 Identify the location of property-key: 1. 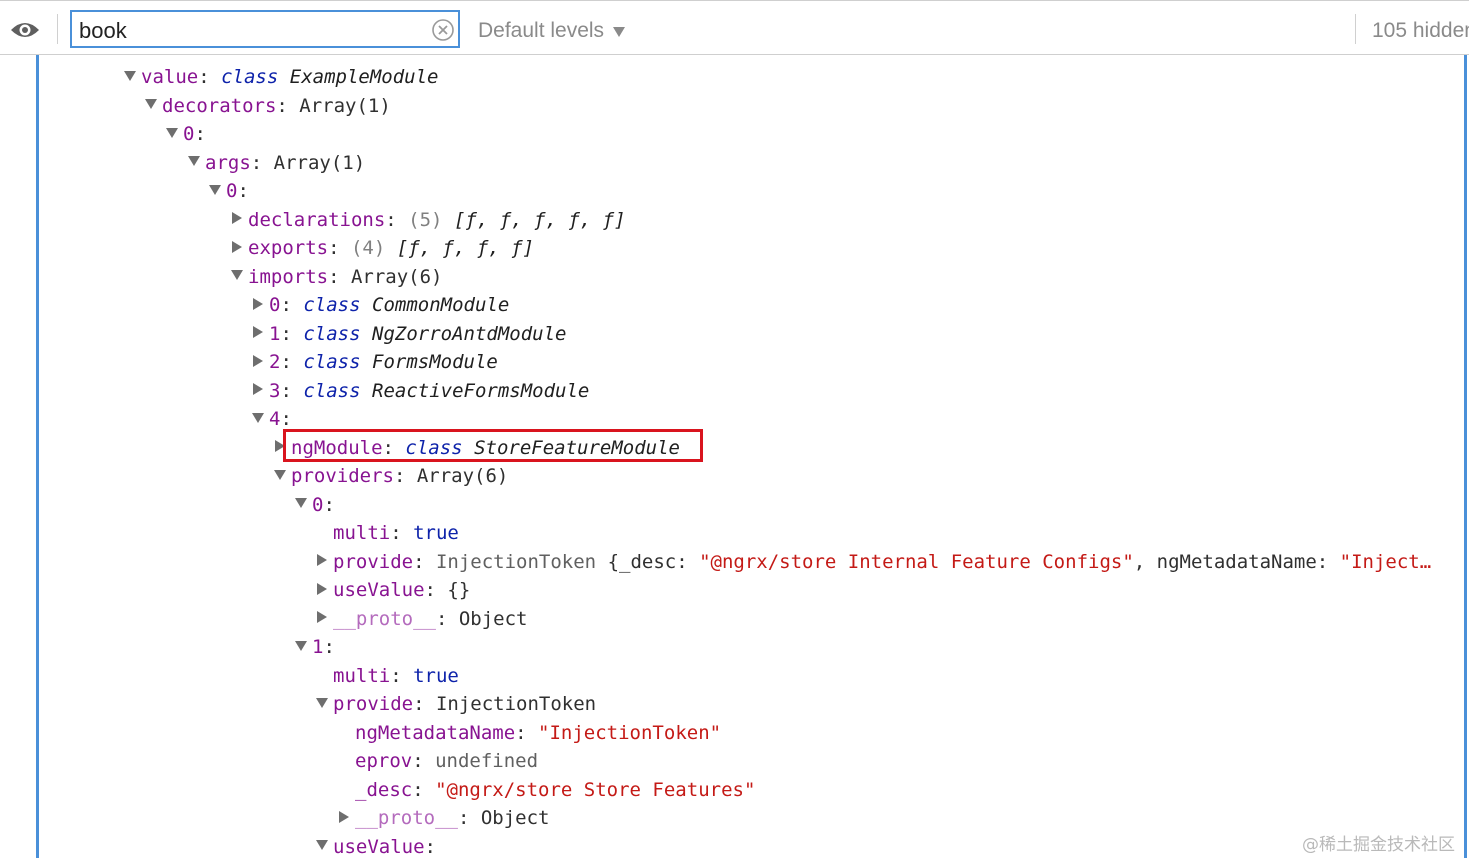
(275, 333).